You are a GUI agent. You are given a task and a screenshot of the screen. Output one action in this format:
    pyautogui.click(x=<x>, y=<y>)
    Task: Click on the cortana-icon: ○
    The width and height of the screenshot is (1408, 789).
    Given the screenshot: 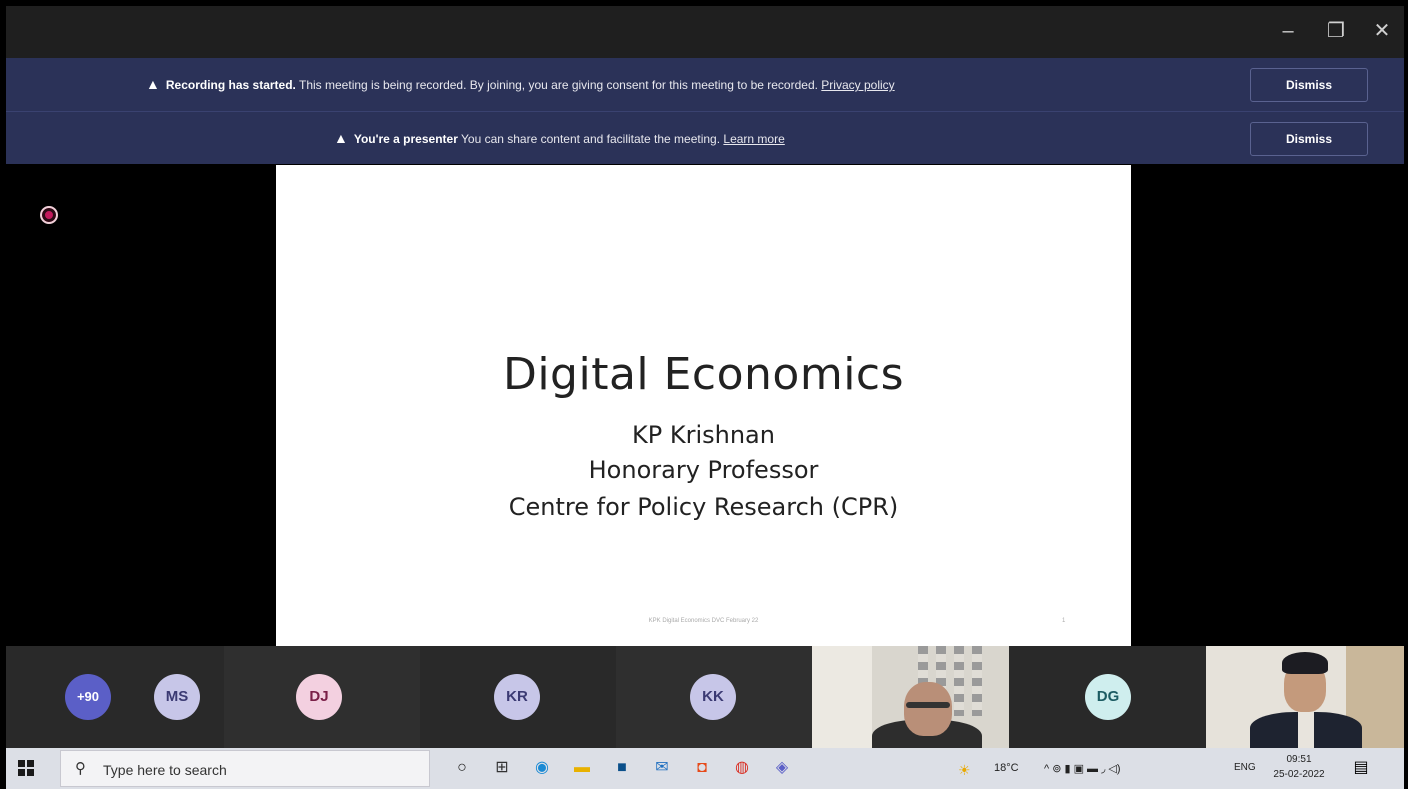 What is the action you would take?
    pyautogui.click(x=462, y=768)
    